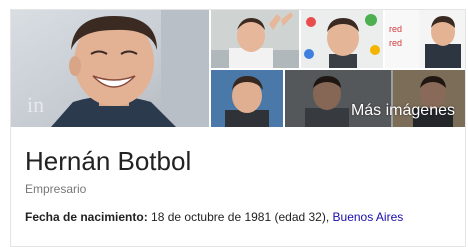  Describe the element at coordinates (403, 111) in the screenshot. I see `more-images-link: Más imágenes` at that location.